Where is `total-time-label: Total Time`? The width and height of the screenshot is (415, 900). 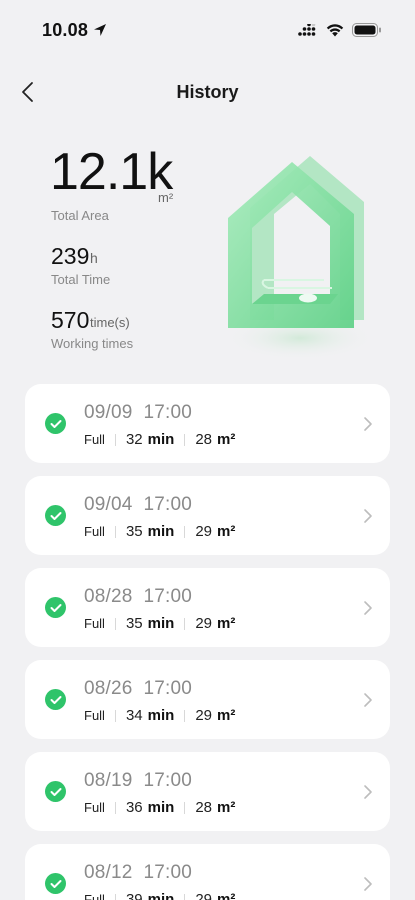
total-time-label: Total Time is located at coordinates (81, 279).